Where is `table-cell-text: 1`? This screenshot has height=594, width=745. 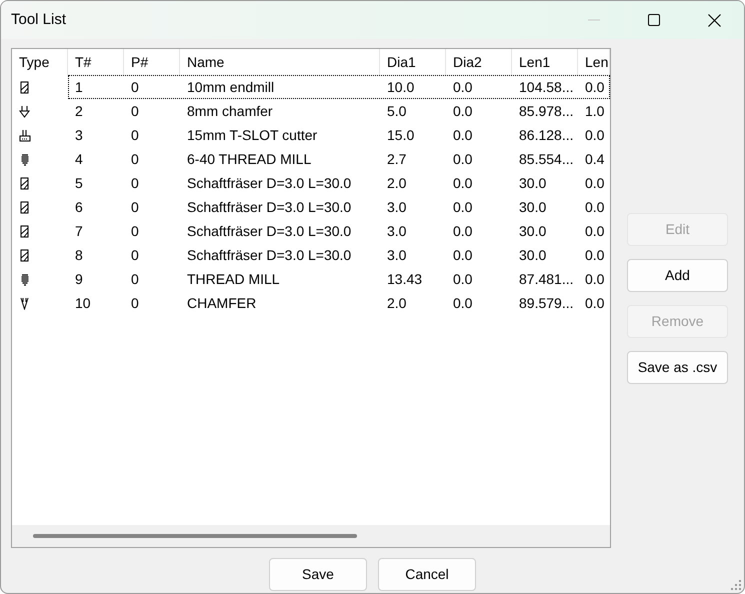 table-cell-text: 1 is located at coordinates (79, 87).